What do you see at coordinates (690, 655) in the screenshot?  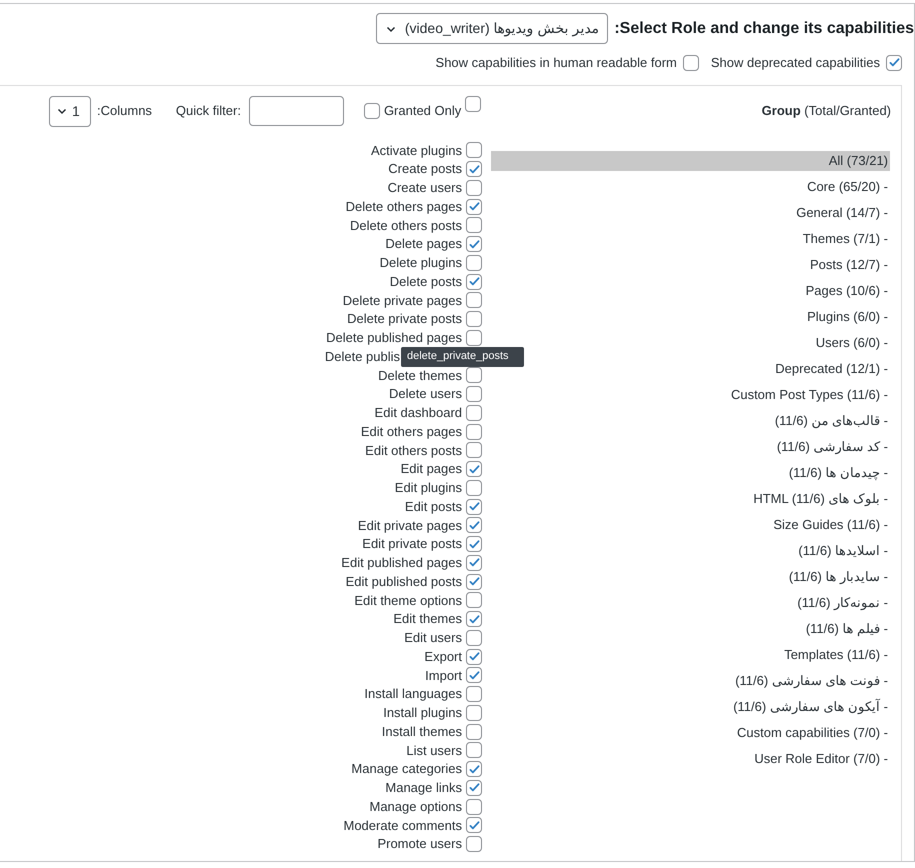 I see `group-item: - Templates (11/6)` at bounding box center [690, 655].